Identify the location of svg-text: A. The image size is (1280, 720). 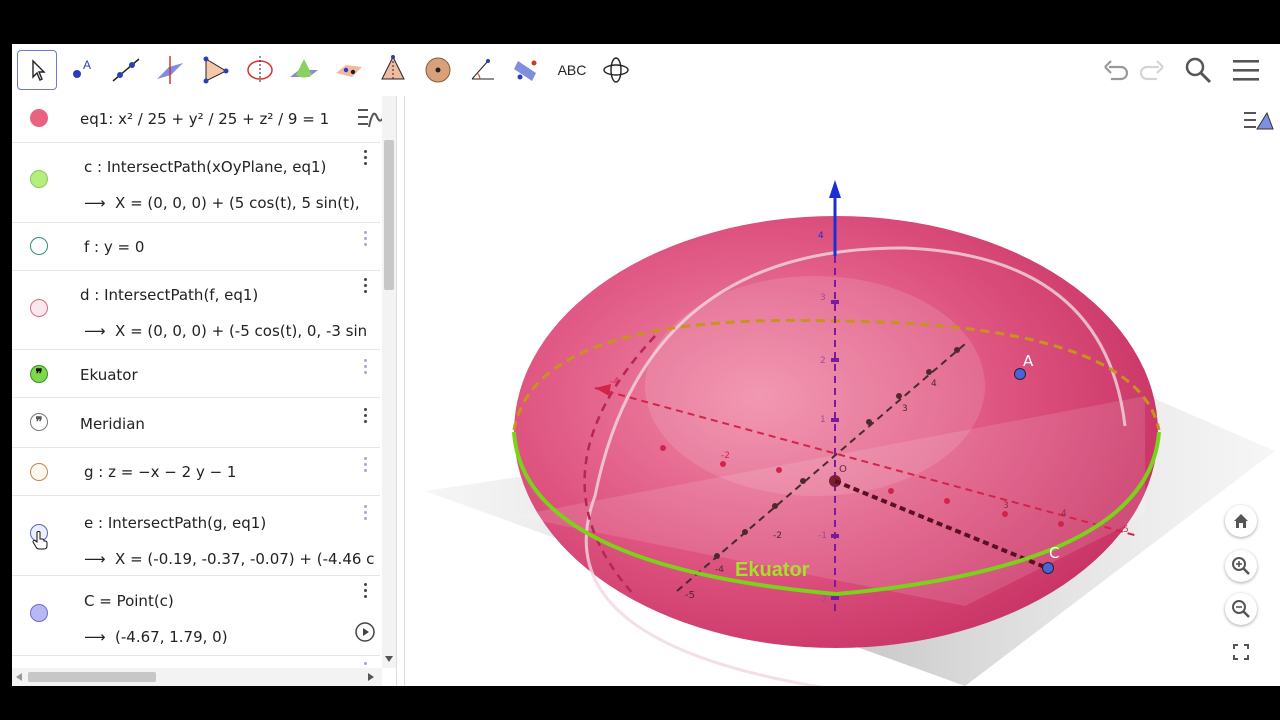
(87, 65).